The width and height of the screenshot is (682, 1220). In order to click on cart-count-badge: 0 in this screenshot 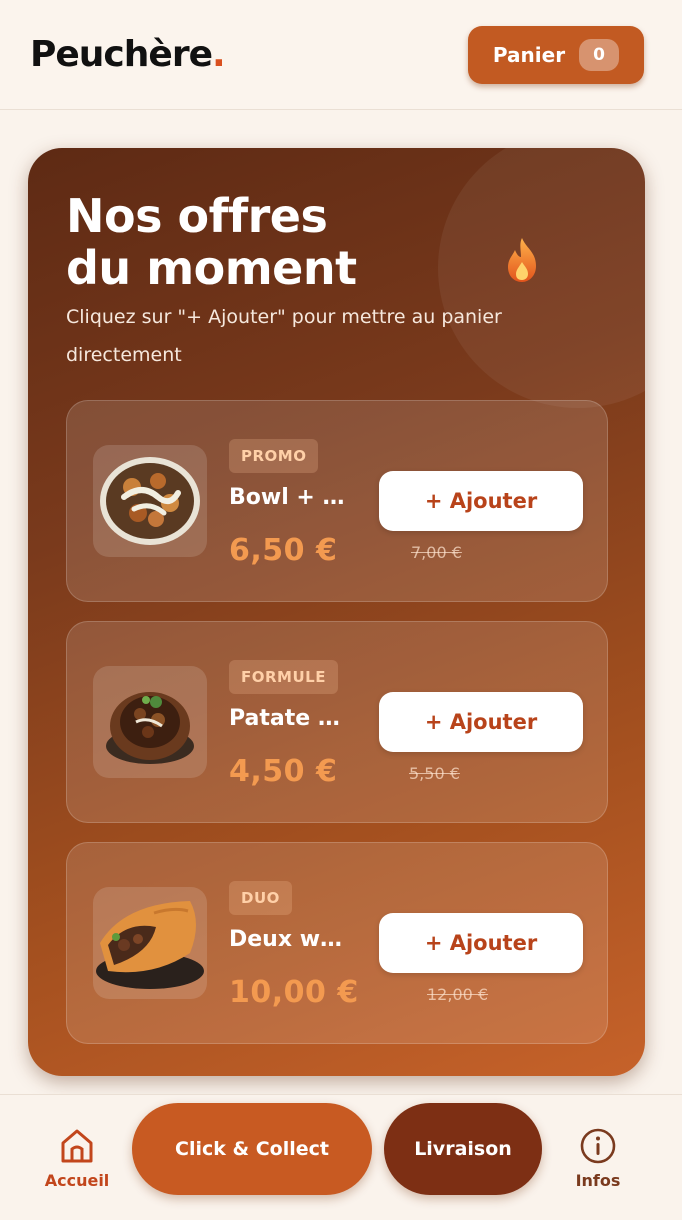, I will do `click(599, 55)`.